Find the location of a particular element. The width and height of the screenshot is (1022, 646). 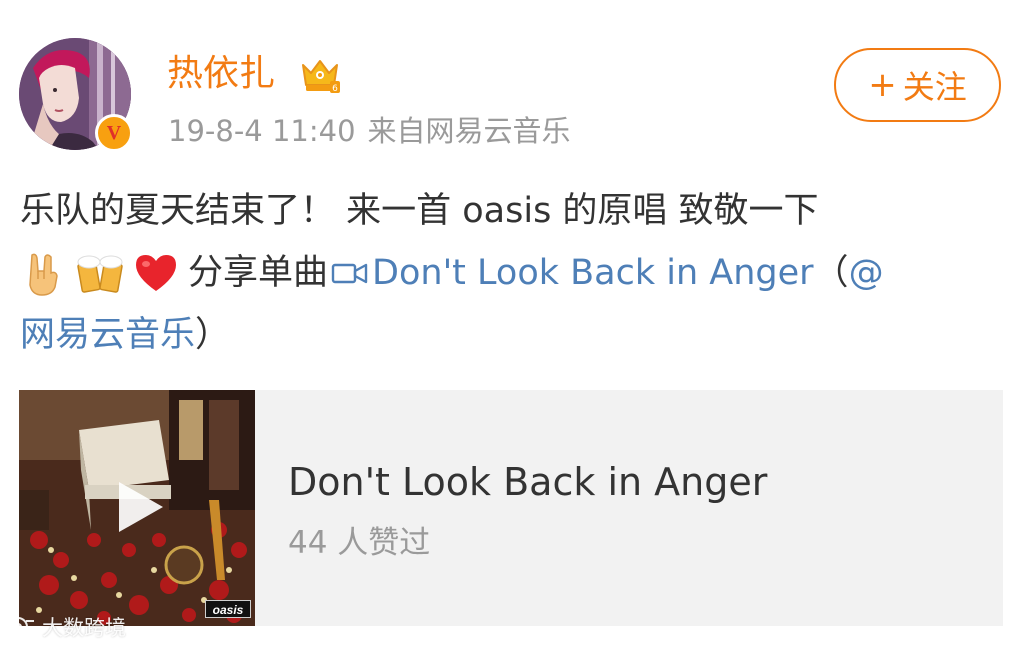

close-paren: ） is located at coordinates (213, 335).